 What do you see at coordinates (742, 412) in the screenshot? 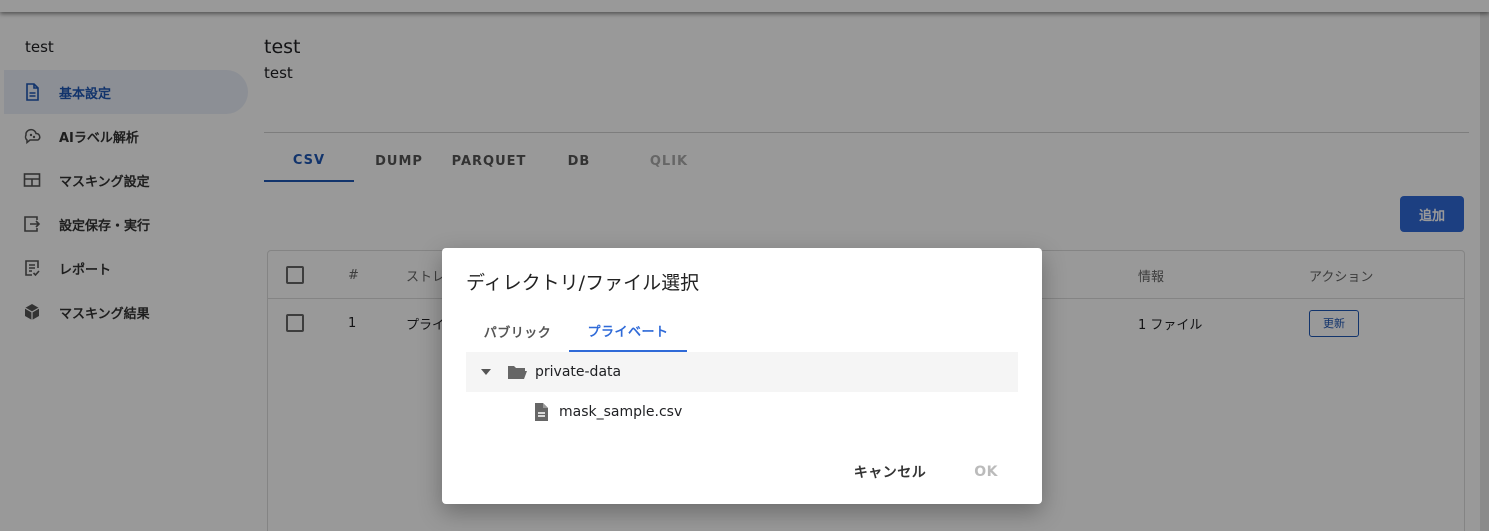
I see `tree-file-row: mask_sample.csv` at bounding box center [742, 412].